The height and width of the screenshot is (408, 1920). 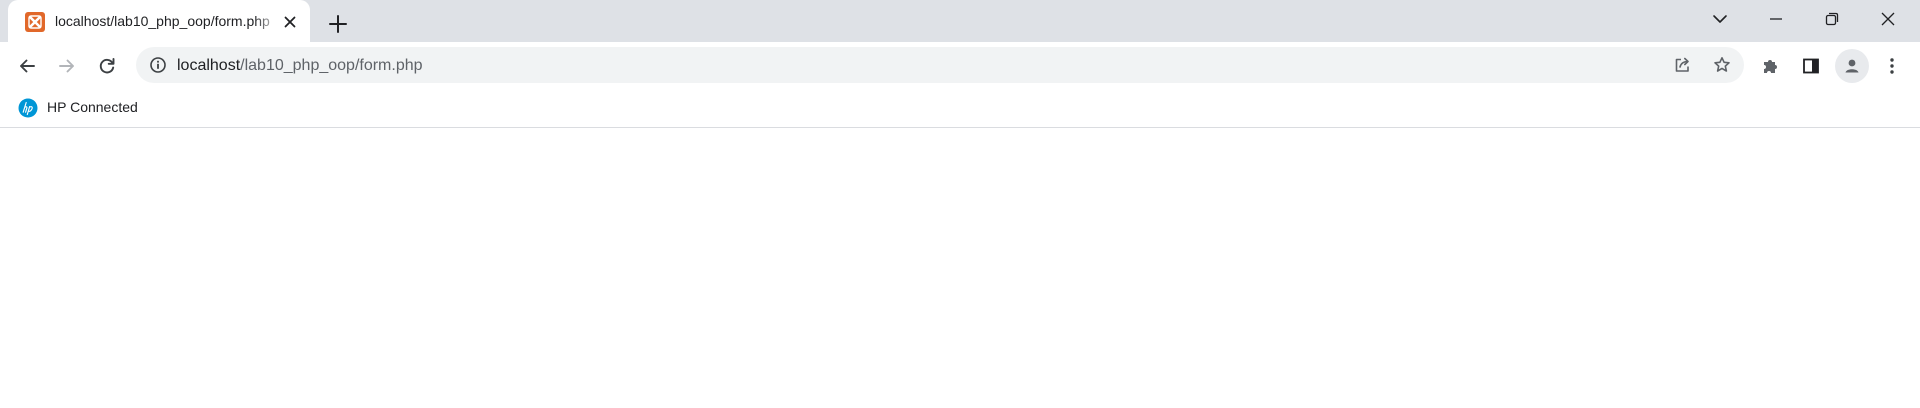 I want to click on menu-button, so click(x=1892, y=66).